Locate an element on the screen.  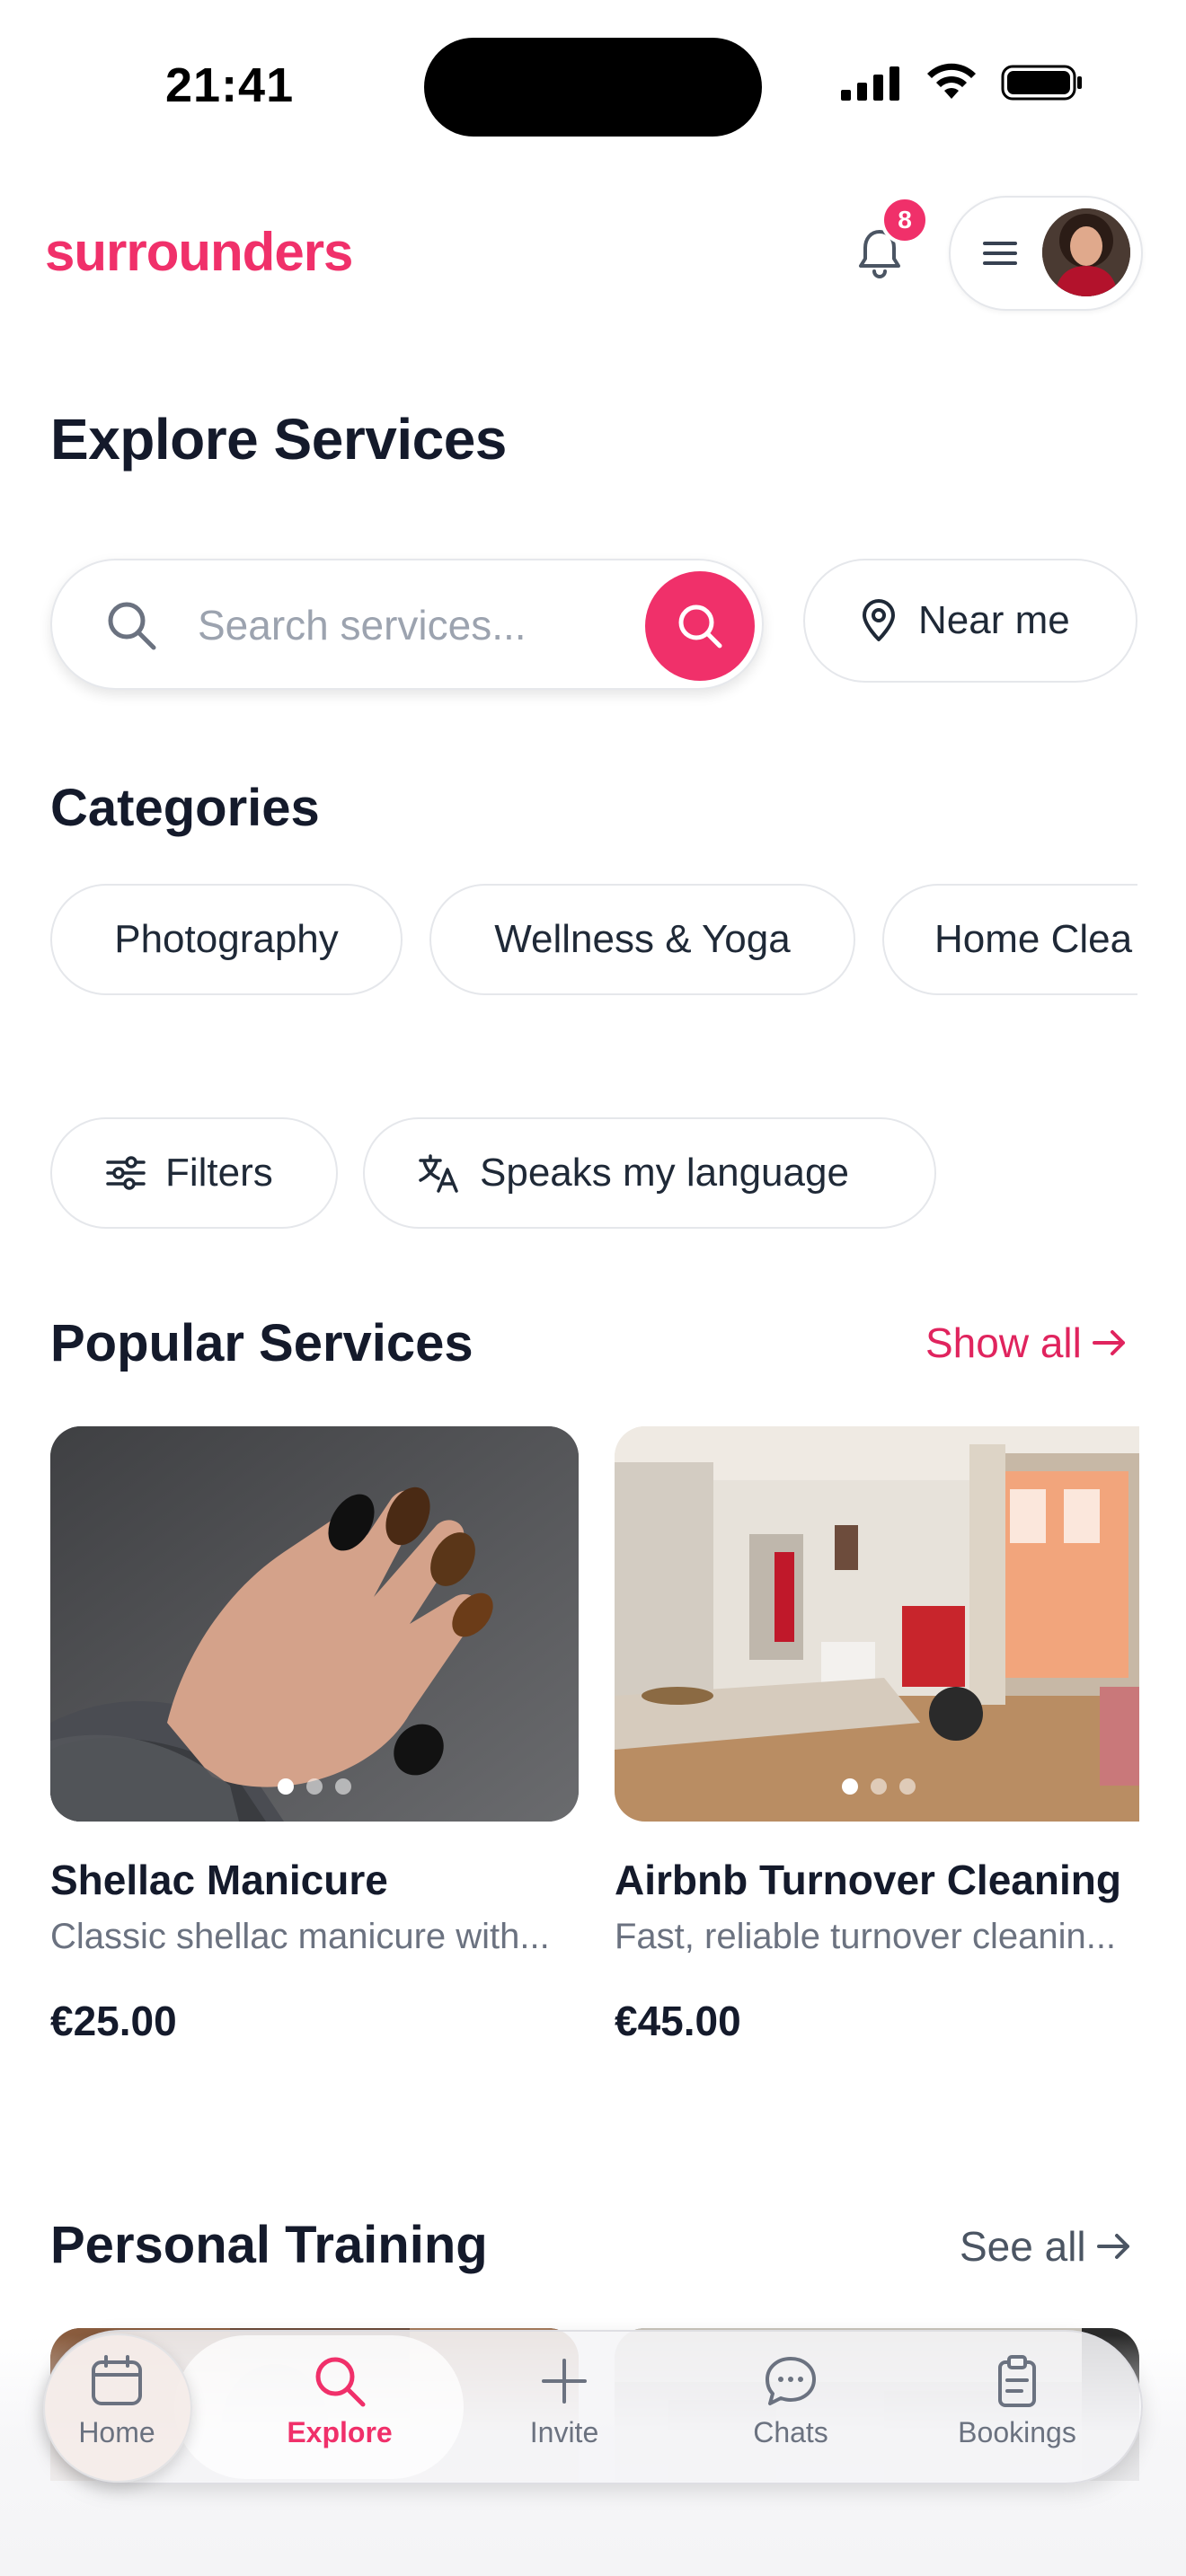
tab-bookings-label: Bookings is located at coordinates (1017, 2432).